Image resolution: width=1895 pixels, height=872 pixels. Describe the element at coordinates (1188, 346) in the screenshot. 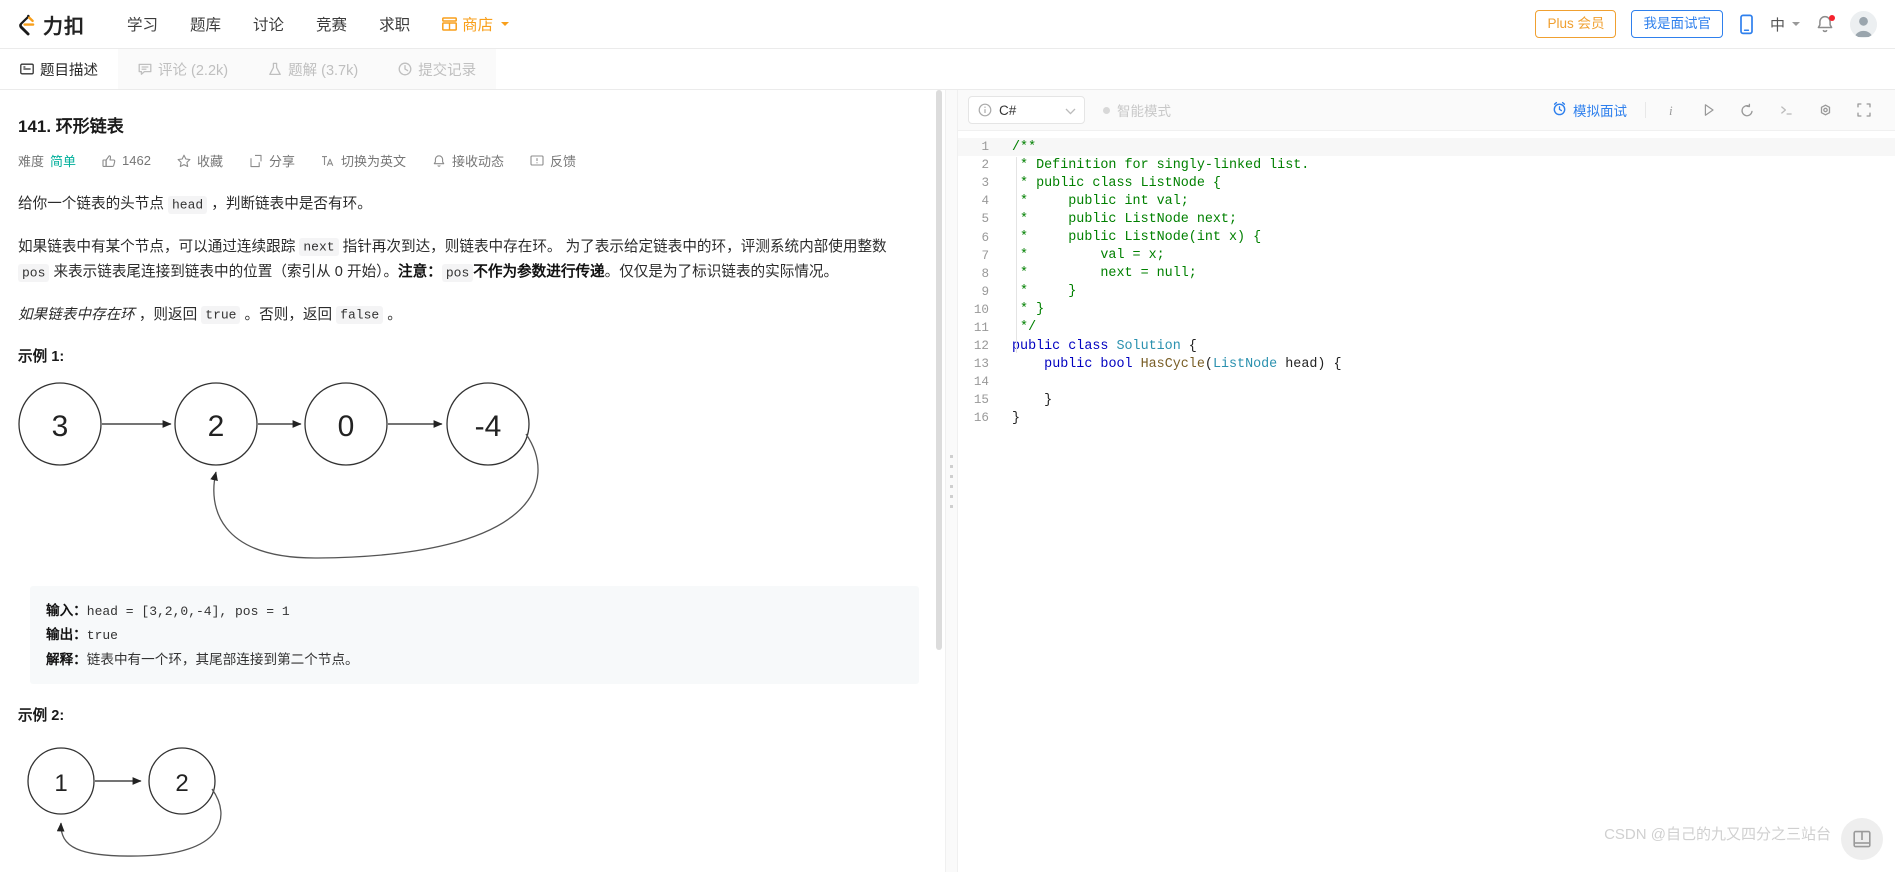

I see `token: {` at that location.